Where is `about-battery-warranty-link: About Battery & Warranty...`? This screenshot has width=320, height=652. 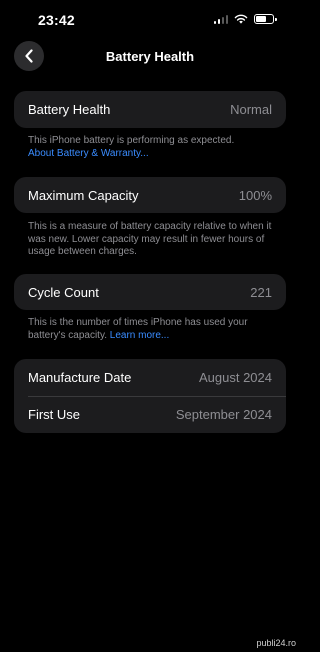 about-battery-warranty-link: About Battery & Warranty... is located at coordinates (88, 153).